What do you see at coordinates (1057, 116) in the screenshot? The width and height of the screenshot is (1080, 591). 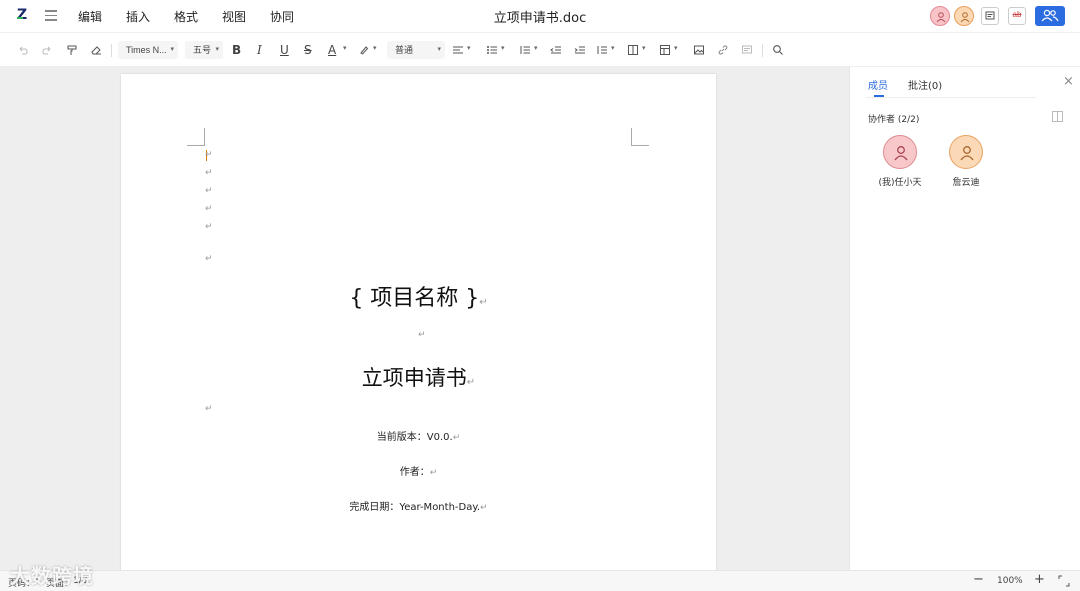 I see `invite-grid-icon` at bounding box center [1057, 116].